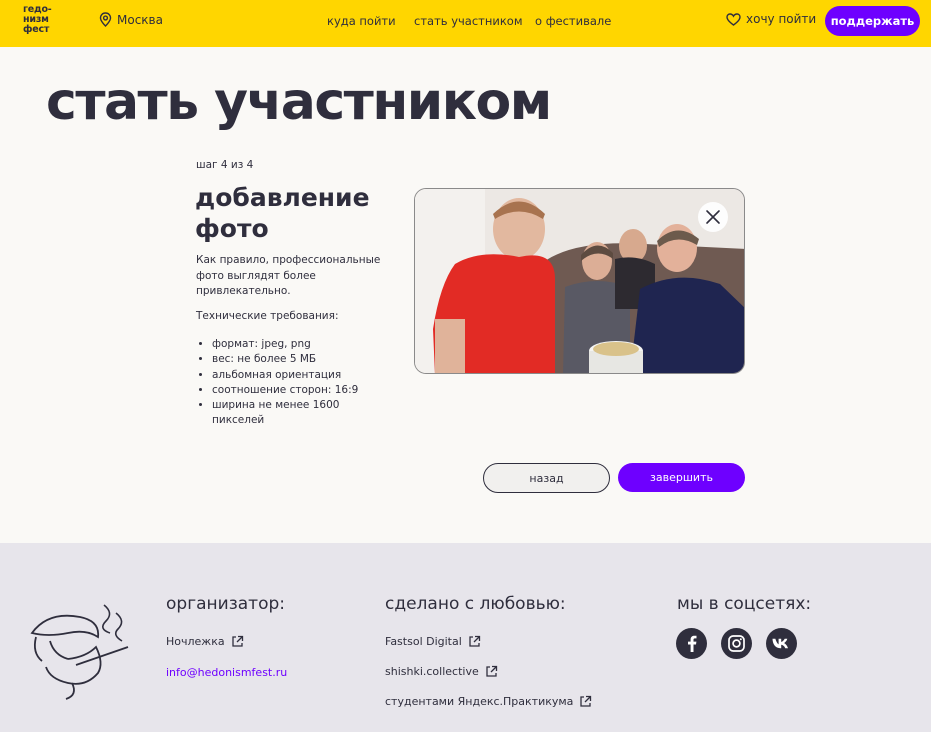  I want to click on facebook-icon, so click(691, 643).